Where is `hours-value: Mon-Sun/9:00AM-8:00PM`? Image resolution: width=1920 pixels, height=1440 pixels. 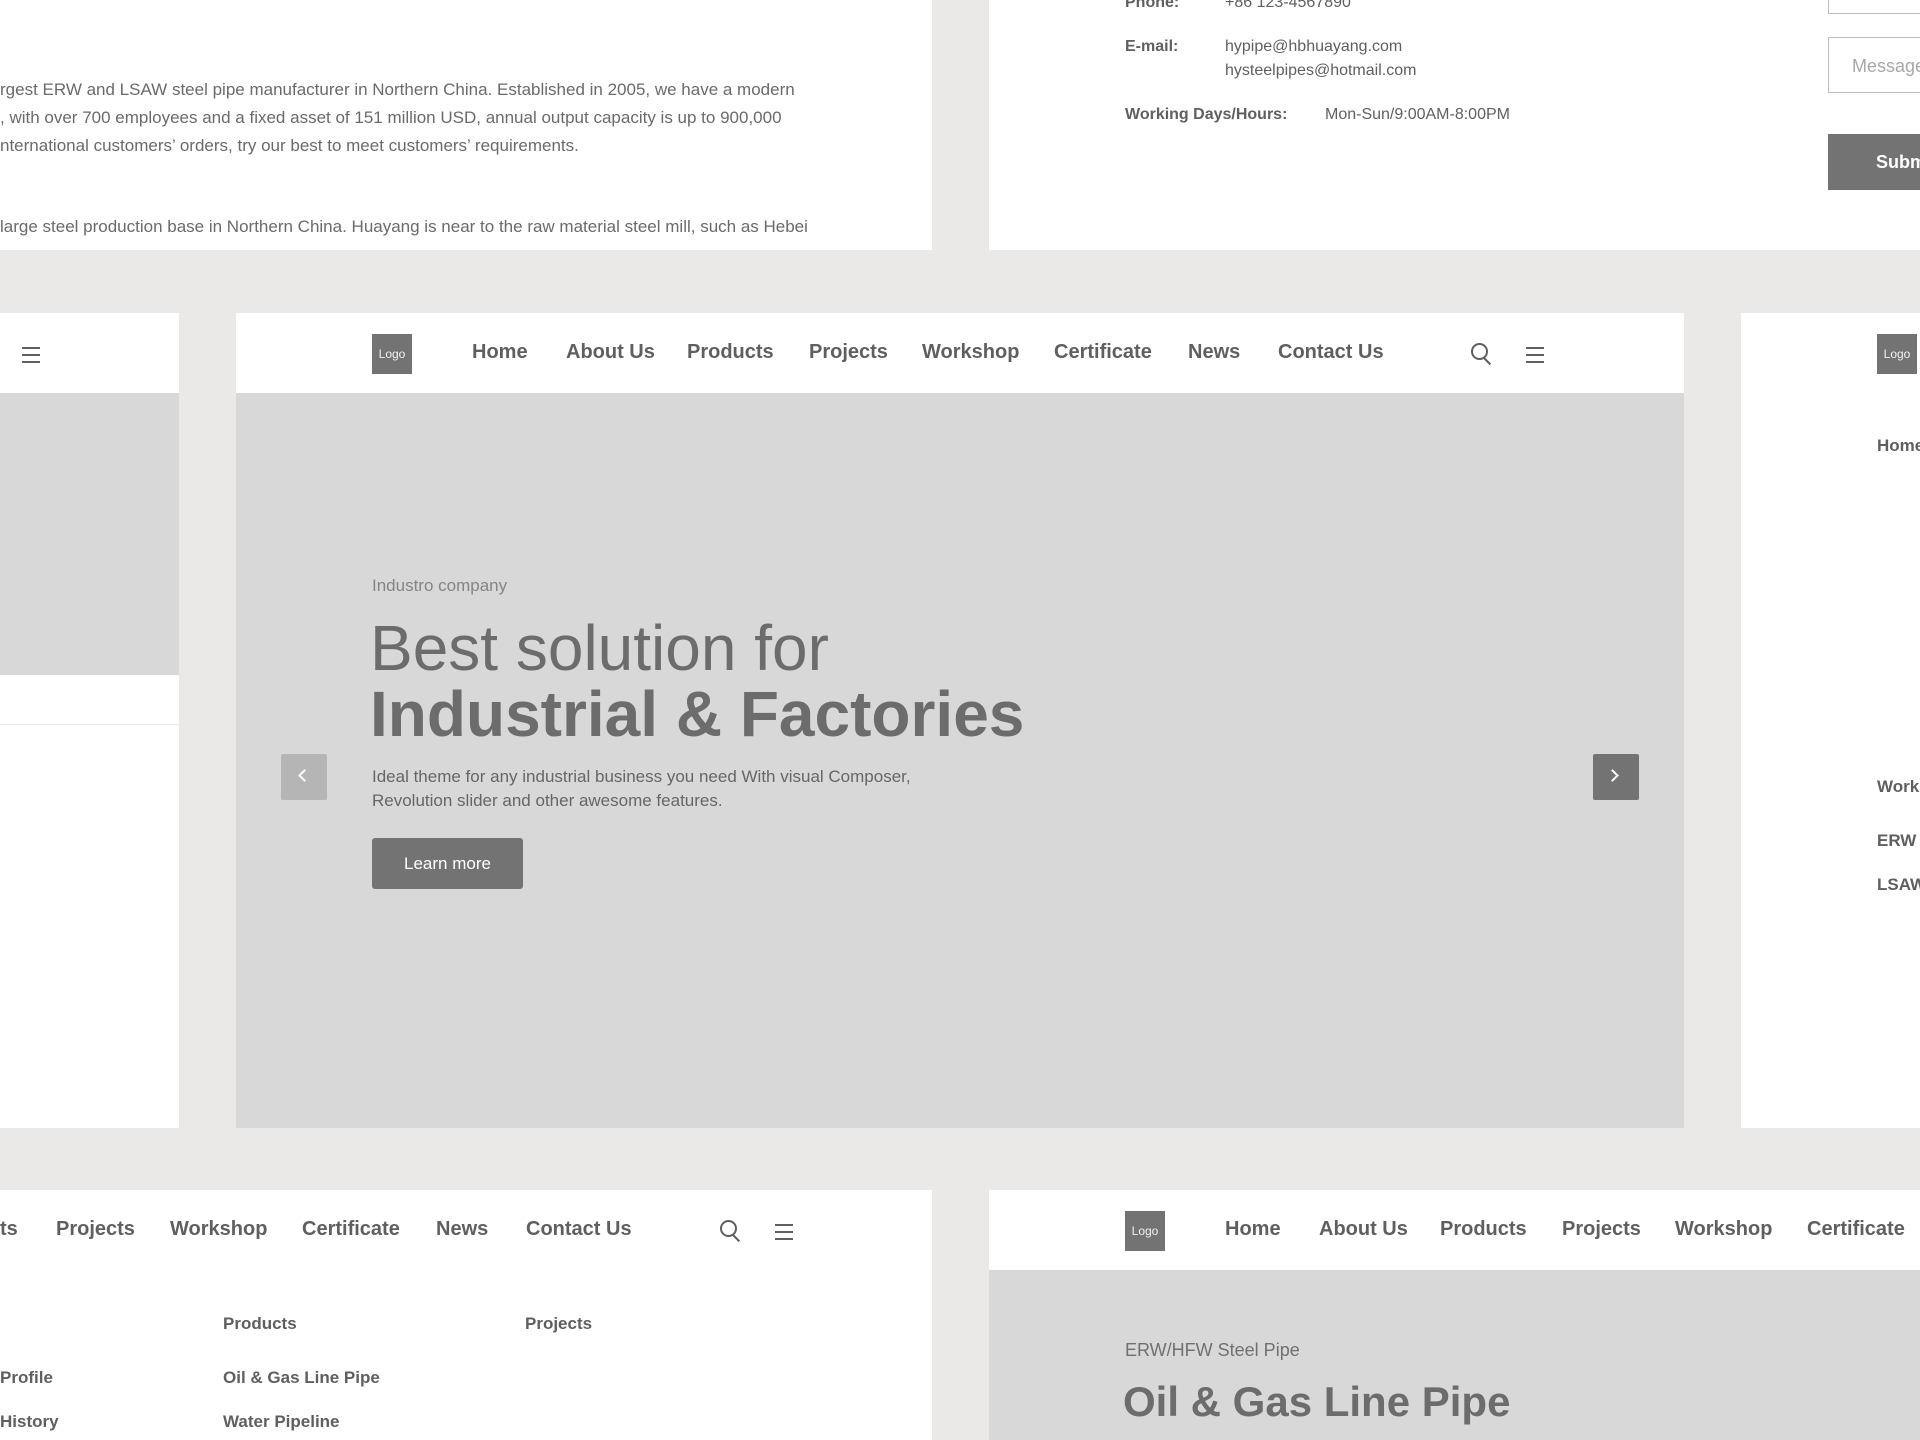 hours-value: Mon-Sun/9:00AM-8:00PM is located at coordinates (1417, 114).